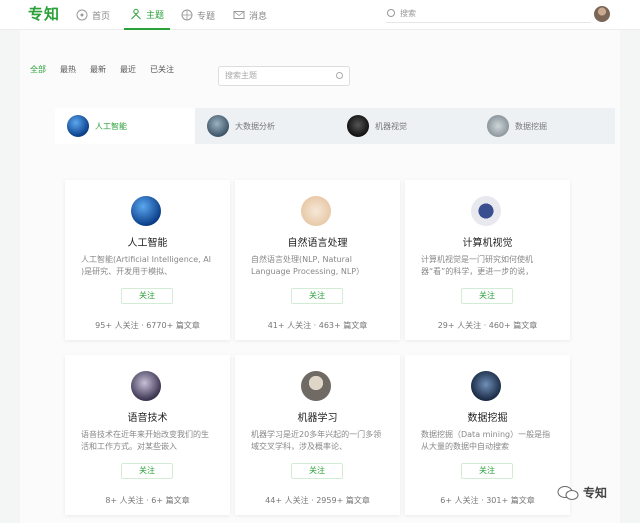 This screenshot has height=523, width=640. I want to click on logo: 专知, so click(44, 13).